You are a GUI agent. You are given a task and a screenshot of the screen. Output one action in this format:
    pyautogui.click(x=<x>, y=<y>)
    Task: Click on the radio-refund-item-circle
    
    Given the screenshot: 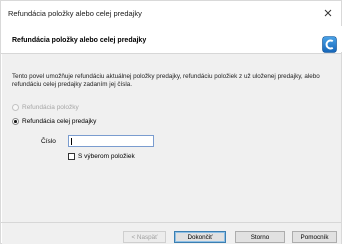 What is the action you would take?
    pyautogui.click(x=15, y=107)
    